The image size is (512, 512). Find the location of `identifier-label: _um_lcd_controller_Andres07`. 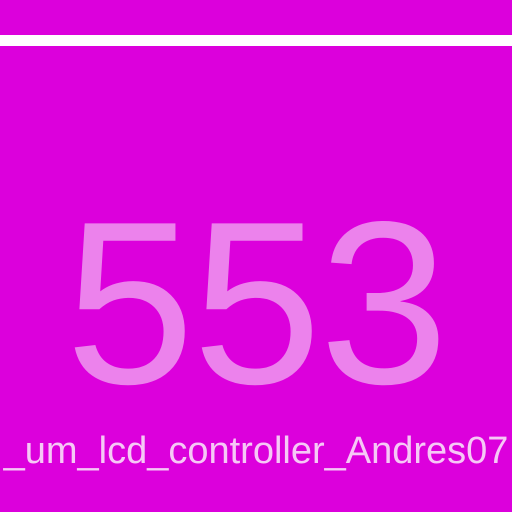

identifier-label: _um_lcd_controller_Andres07 is located at coordinates (256, 451).